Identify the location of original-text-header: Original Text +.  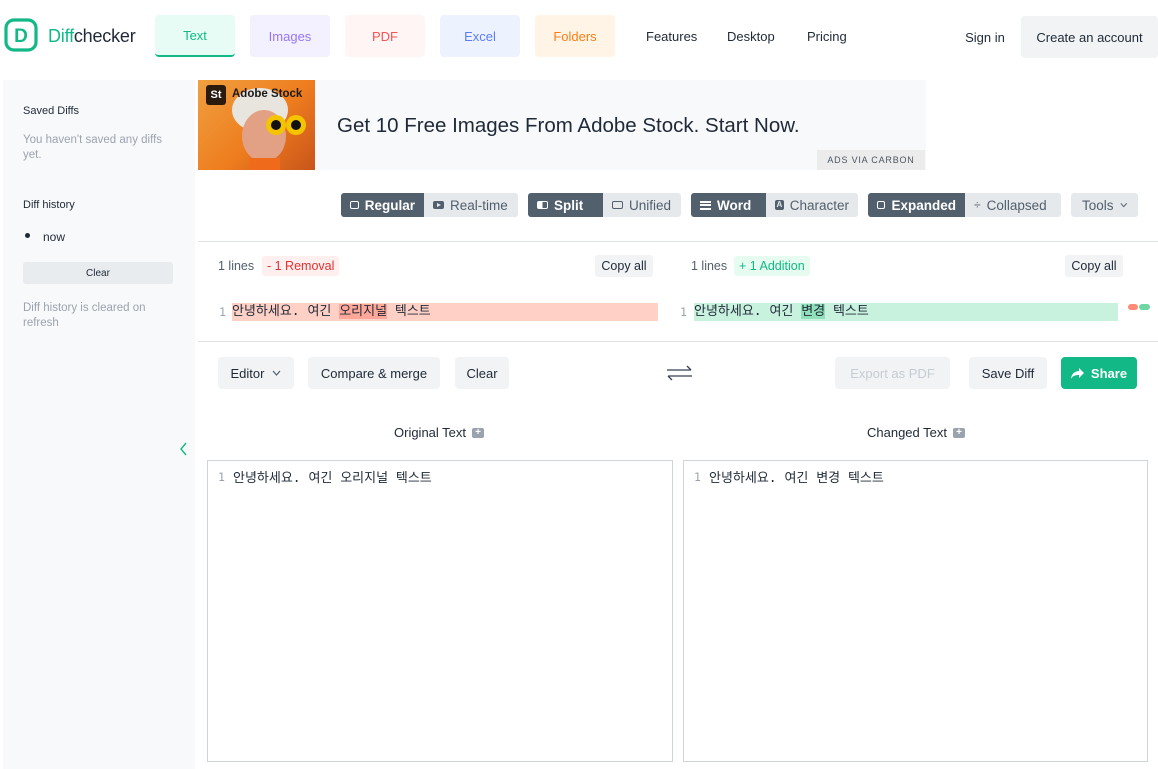
(439, 432).